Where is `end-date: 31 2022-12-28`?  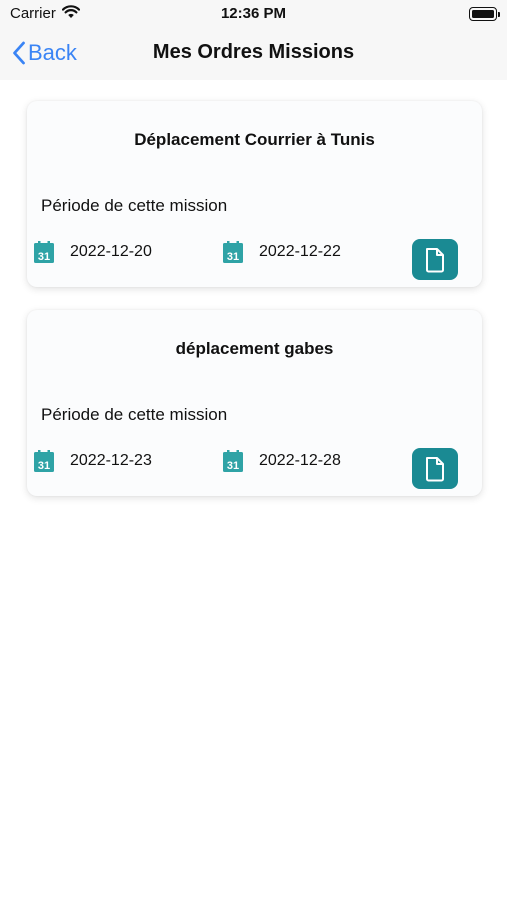
end-date: 31 2022-12-28 is located at coordinates (282, 461).